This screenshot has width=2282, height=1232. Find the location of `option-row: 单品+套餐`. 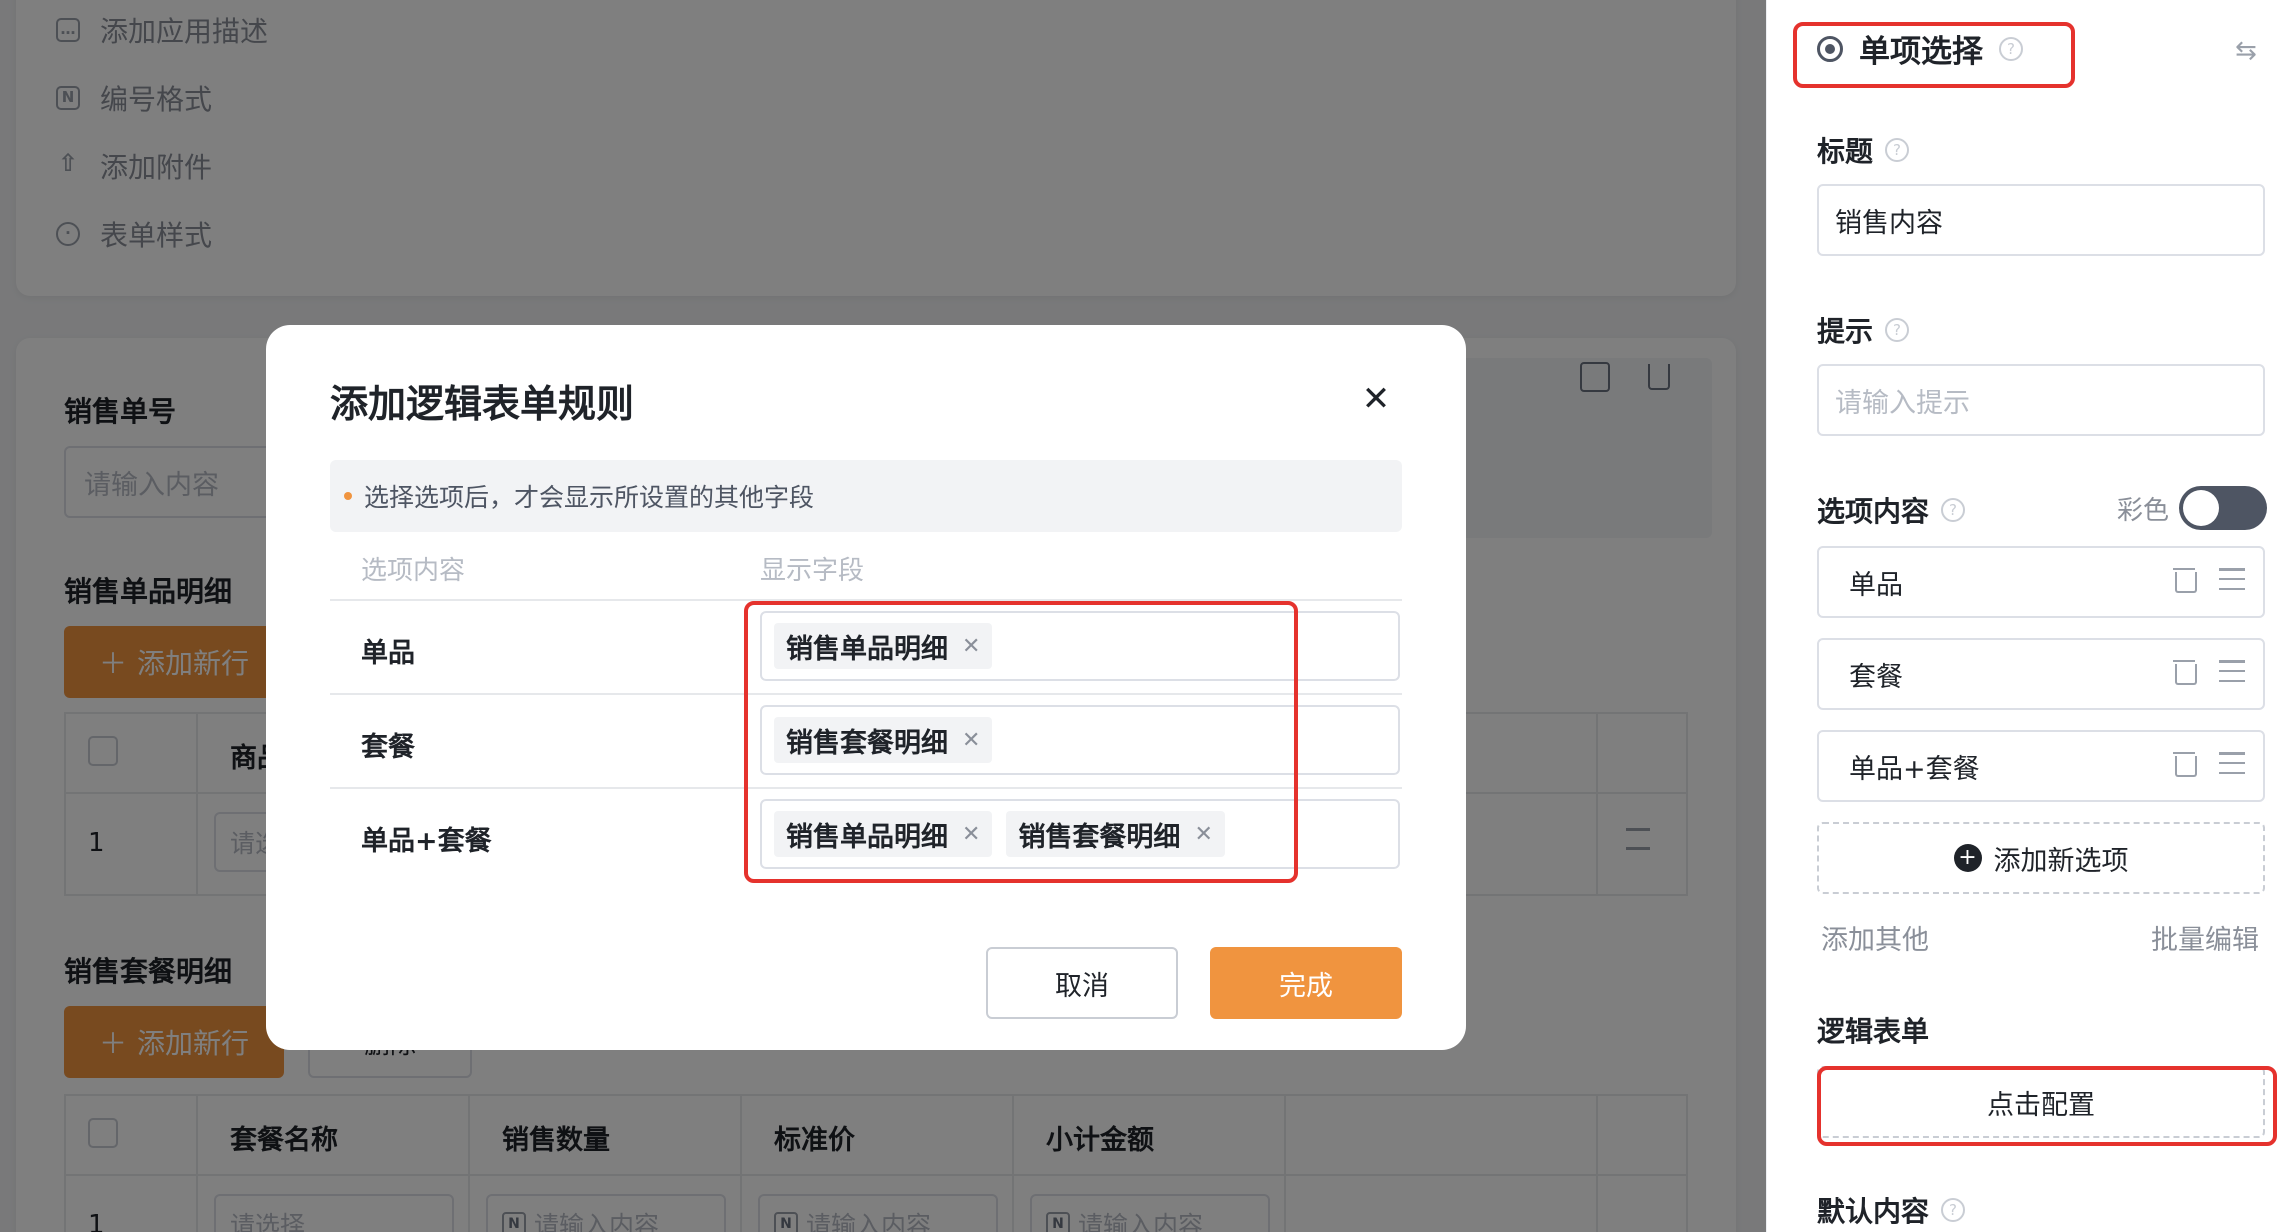

option-row: 单品+套餐 is located at coordinates (2041, 766).